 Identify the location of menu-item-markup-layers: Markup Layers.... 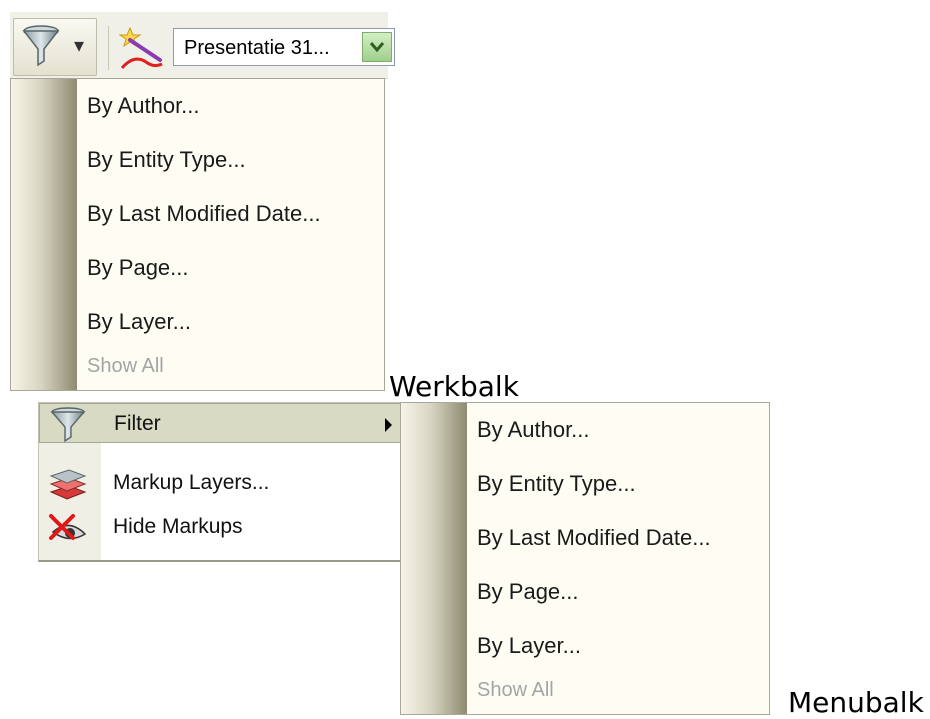
(220, 483).